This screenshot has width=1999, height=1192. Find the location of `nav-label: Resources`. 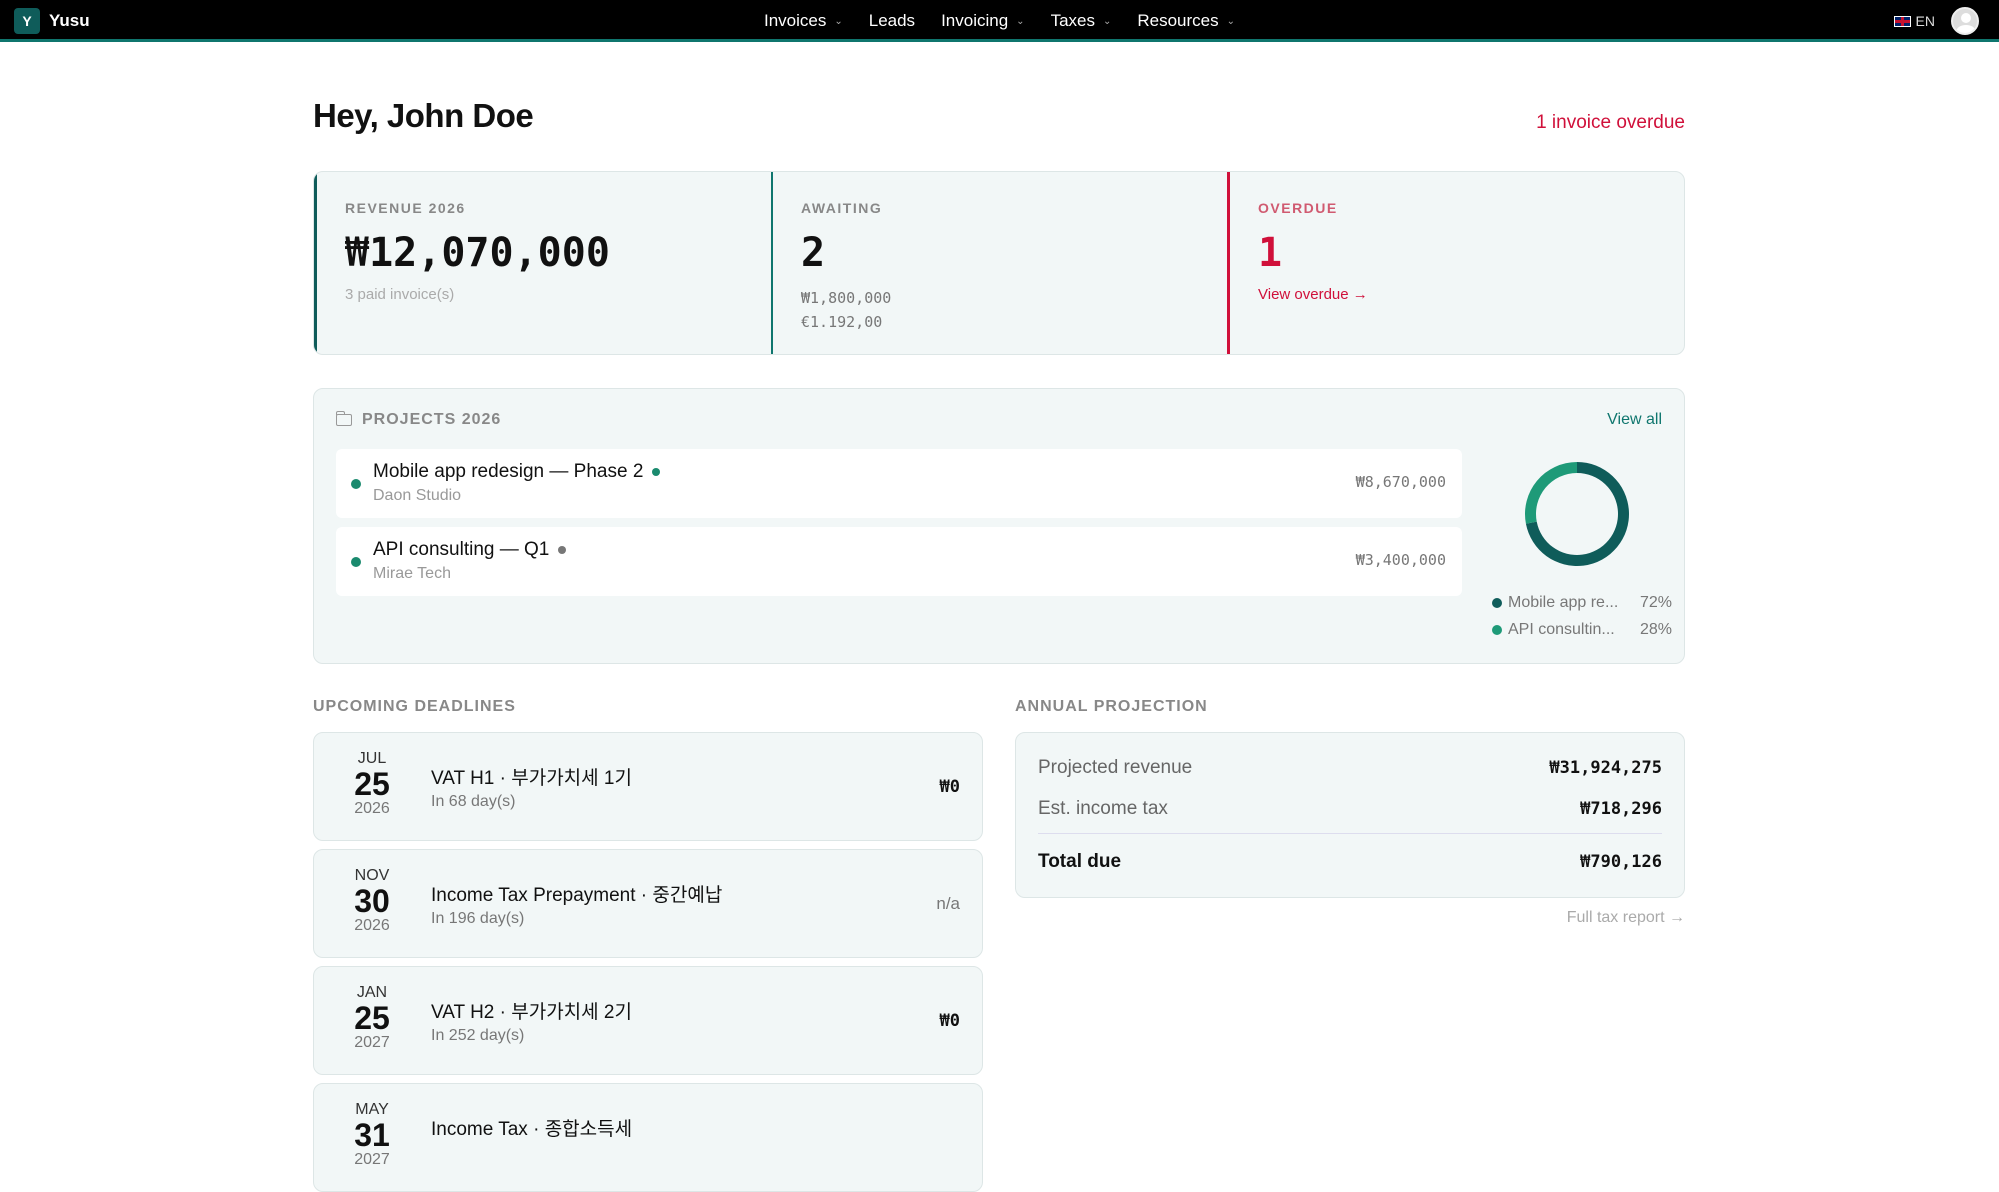

nav-label: Resources is located at coordinates (1178, 20).